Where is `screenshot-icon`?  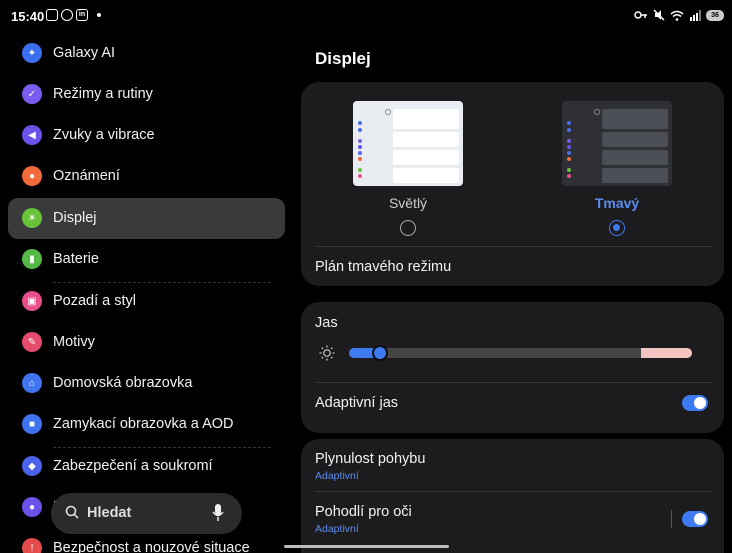 screenshot-icon is located at coordinates (52, 15).